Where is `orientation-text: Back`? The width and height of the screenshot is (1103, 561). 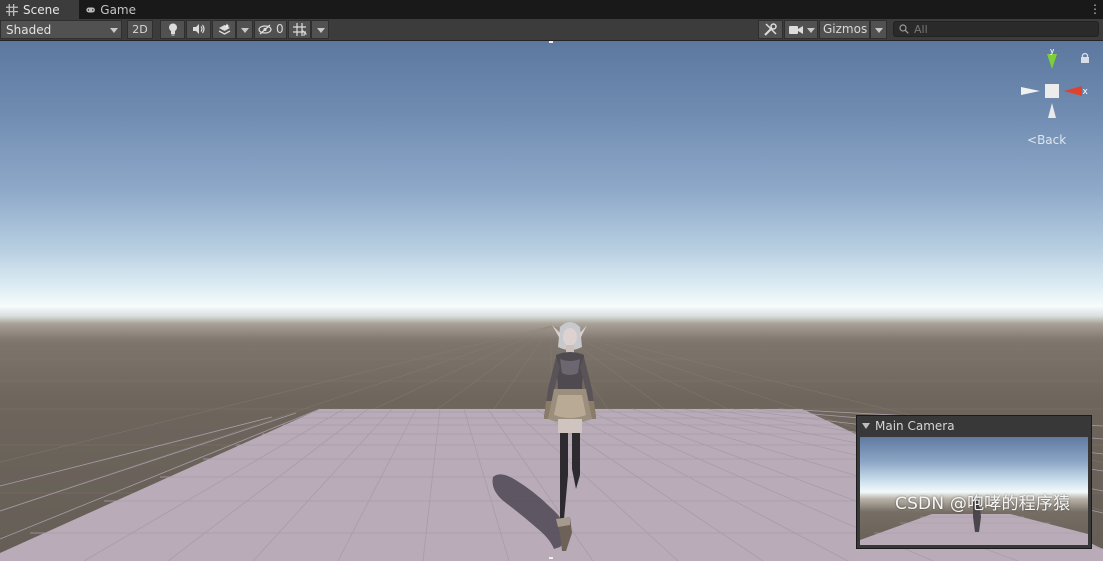 orientation-text: Back is located at coordinates (1052, 140).